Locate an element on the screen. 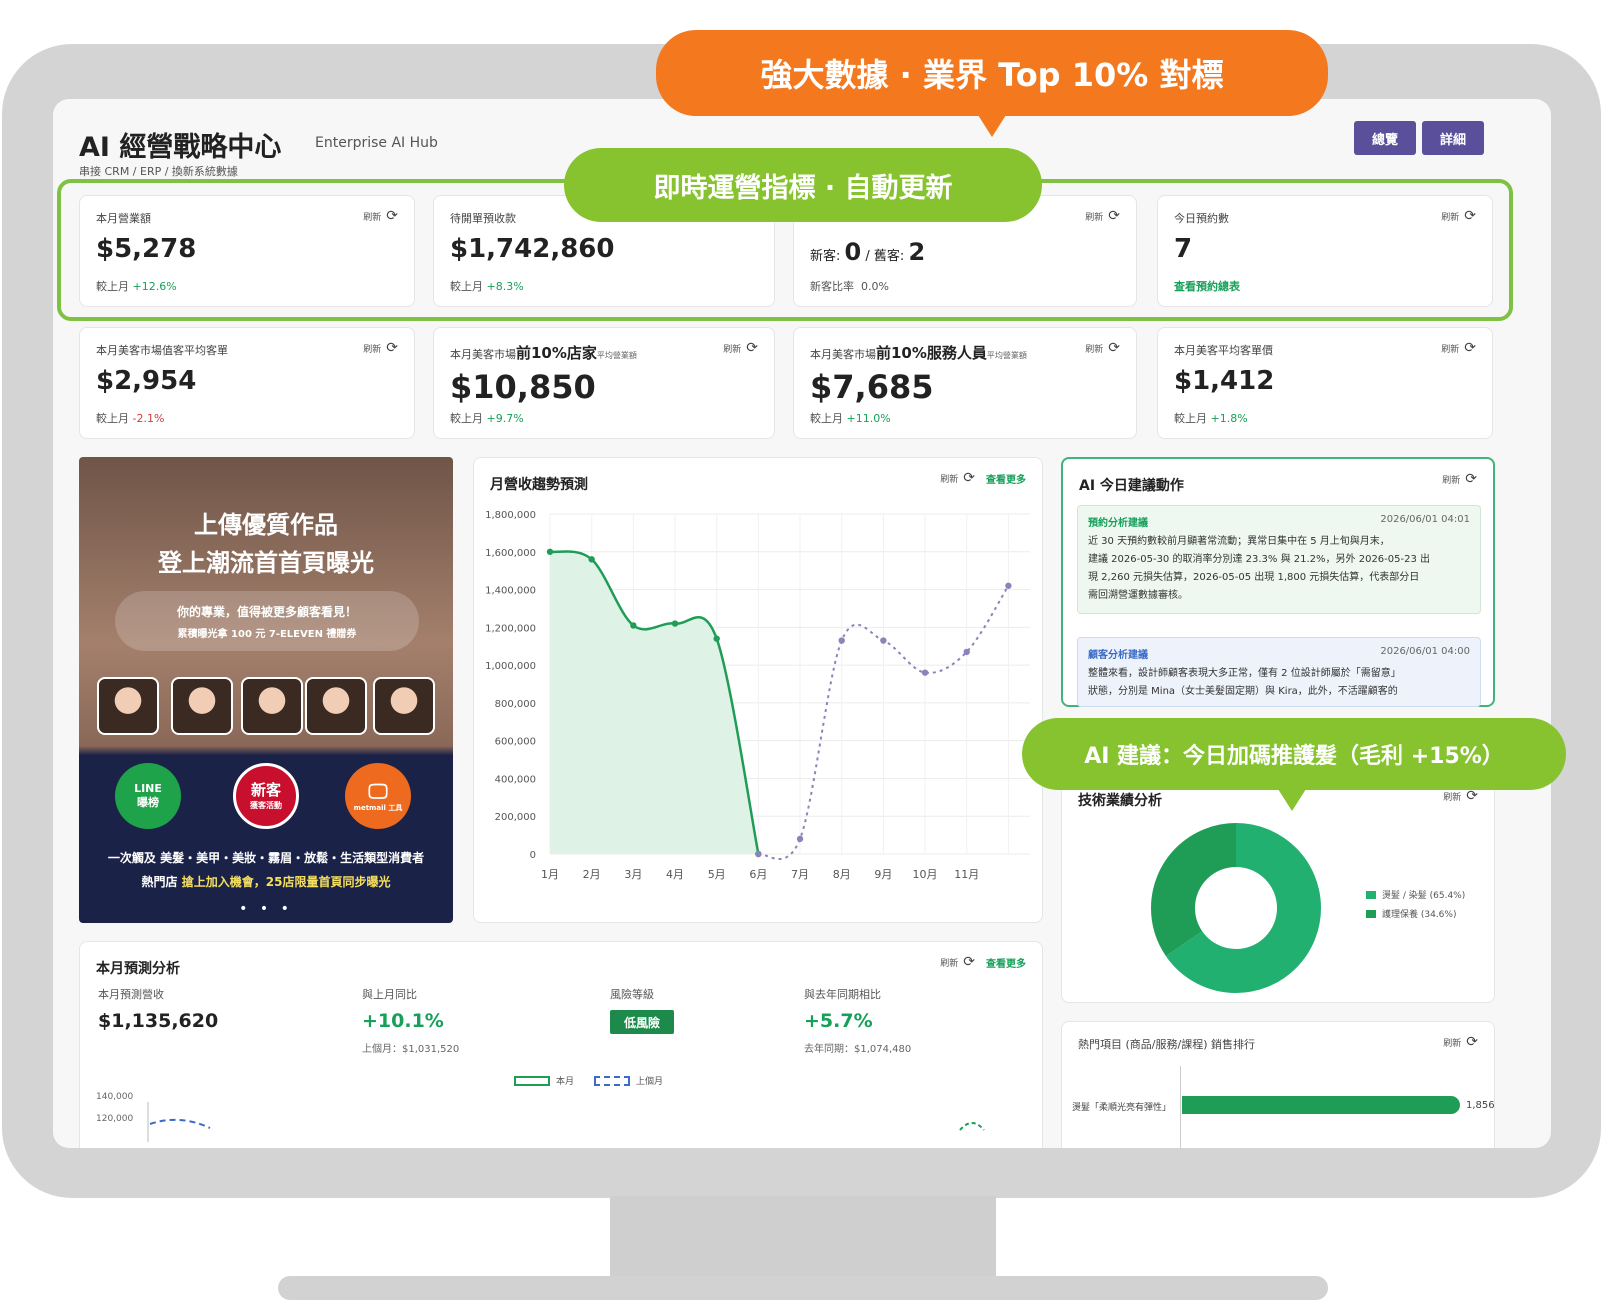  y-tick-label: 200,000 is located at coordinates (515, 817).